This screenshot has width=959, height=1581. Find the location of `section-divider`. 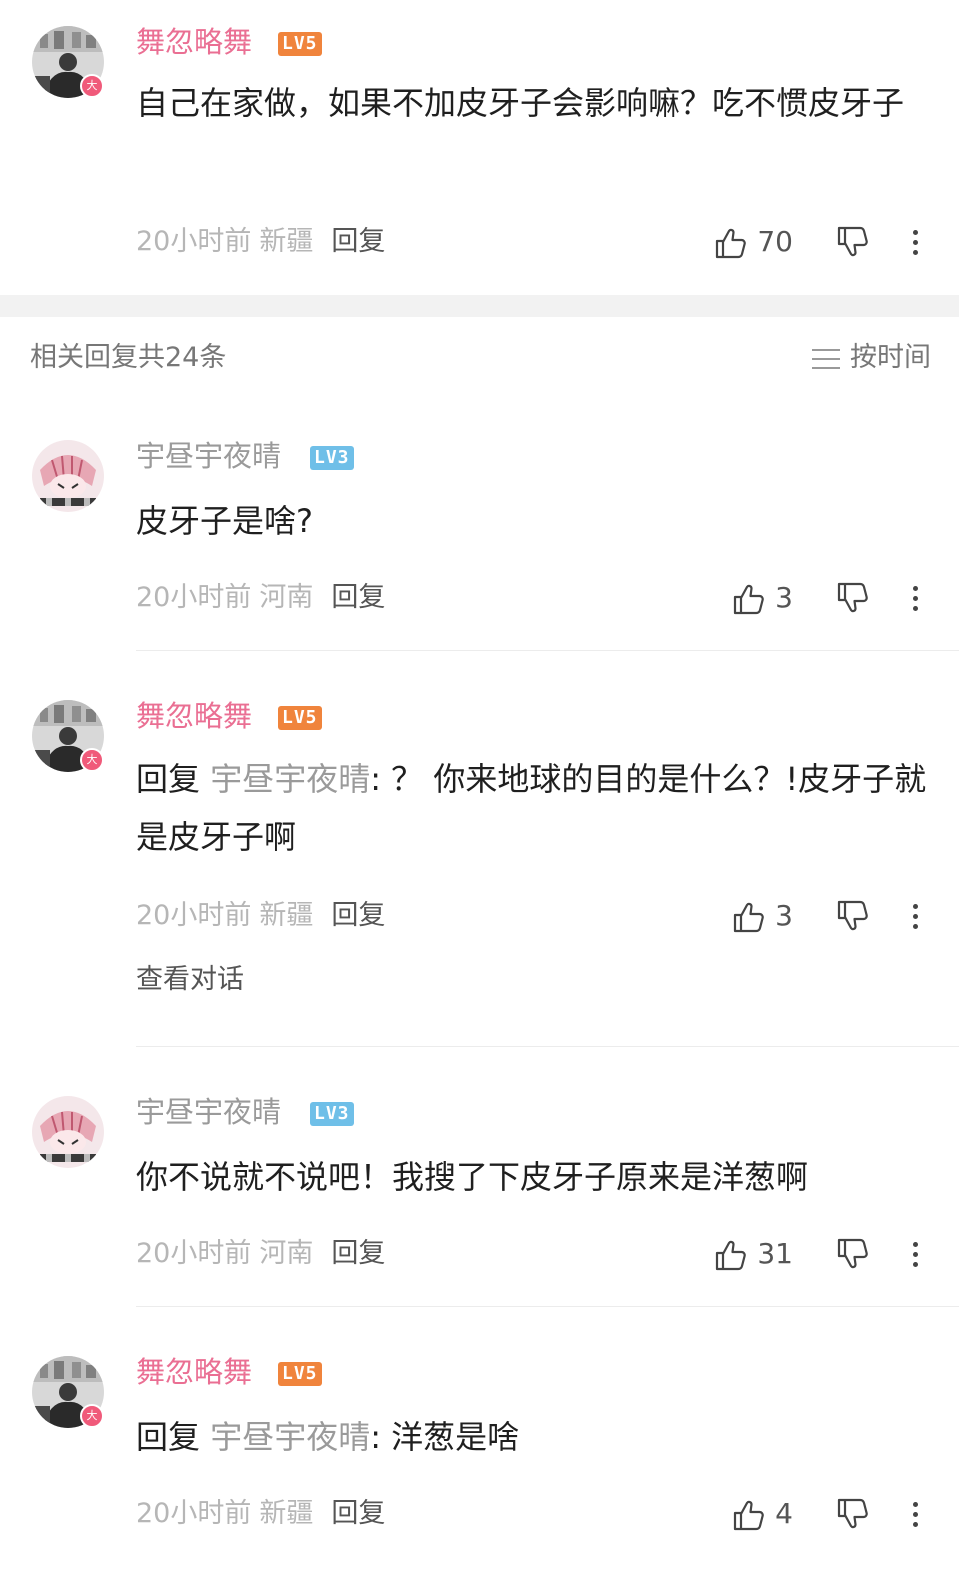

section-divider is located at coordinates (479, 306).